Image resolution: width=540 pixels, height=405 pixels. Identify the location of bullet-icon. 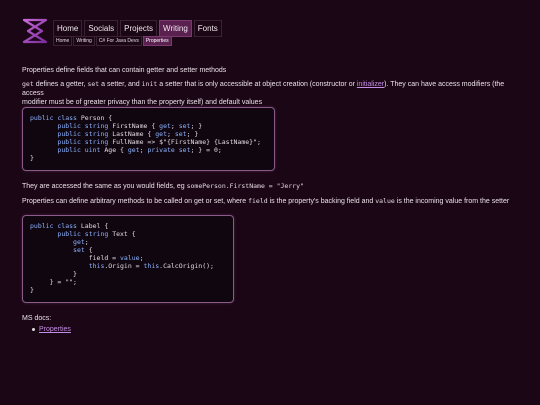
(33, 329).